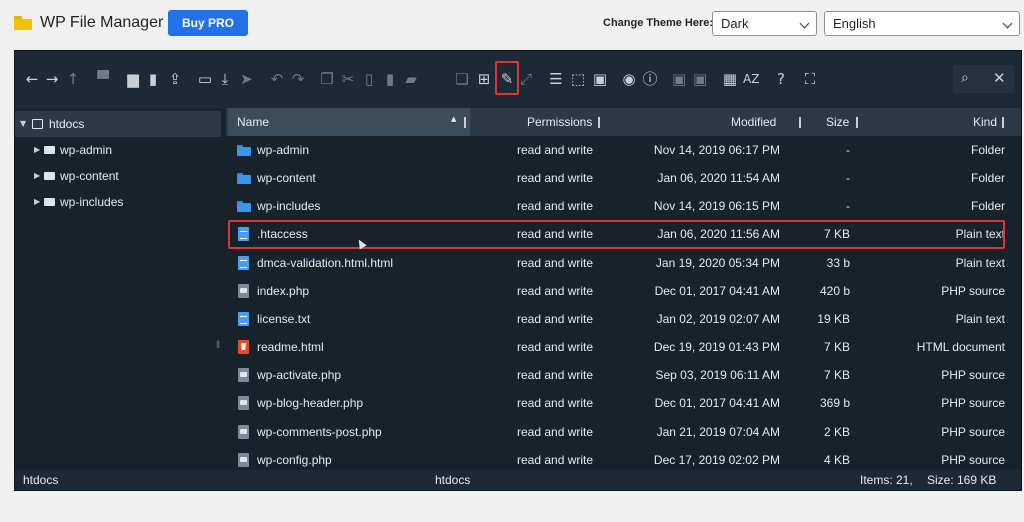  I want to click on file-modified: Jan 19, 2020 05:34 PM, so click(718, 263).